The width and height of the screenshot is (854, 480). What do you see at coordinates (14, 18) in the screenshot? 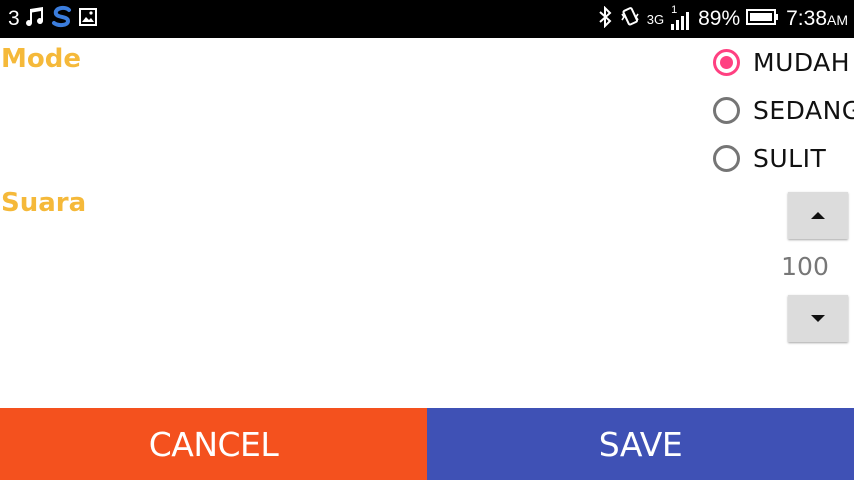
I see `notification-count: 3` at bounding box center [14, 18].